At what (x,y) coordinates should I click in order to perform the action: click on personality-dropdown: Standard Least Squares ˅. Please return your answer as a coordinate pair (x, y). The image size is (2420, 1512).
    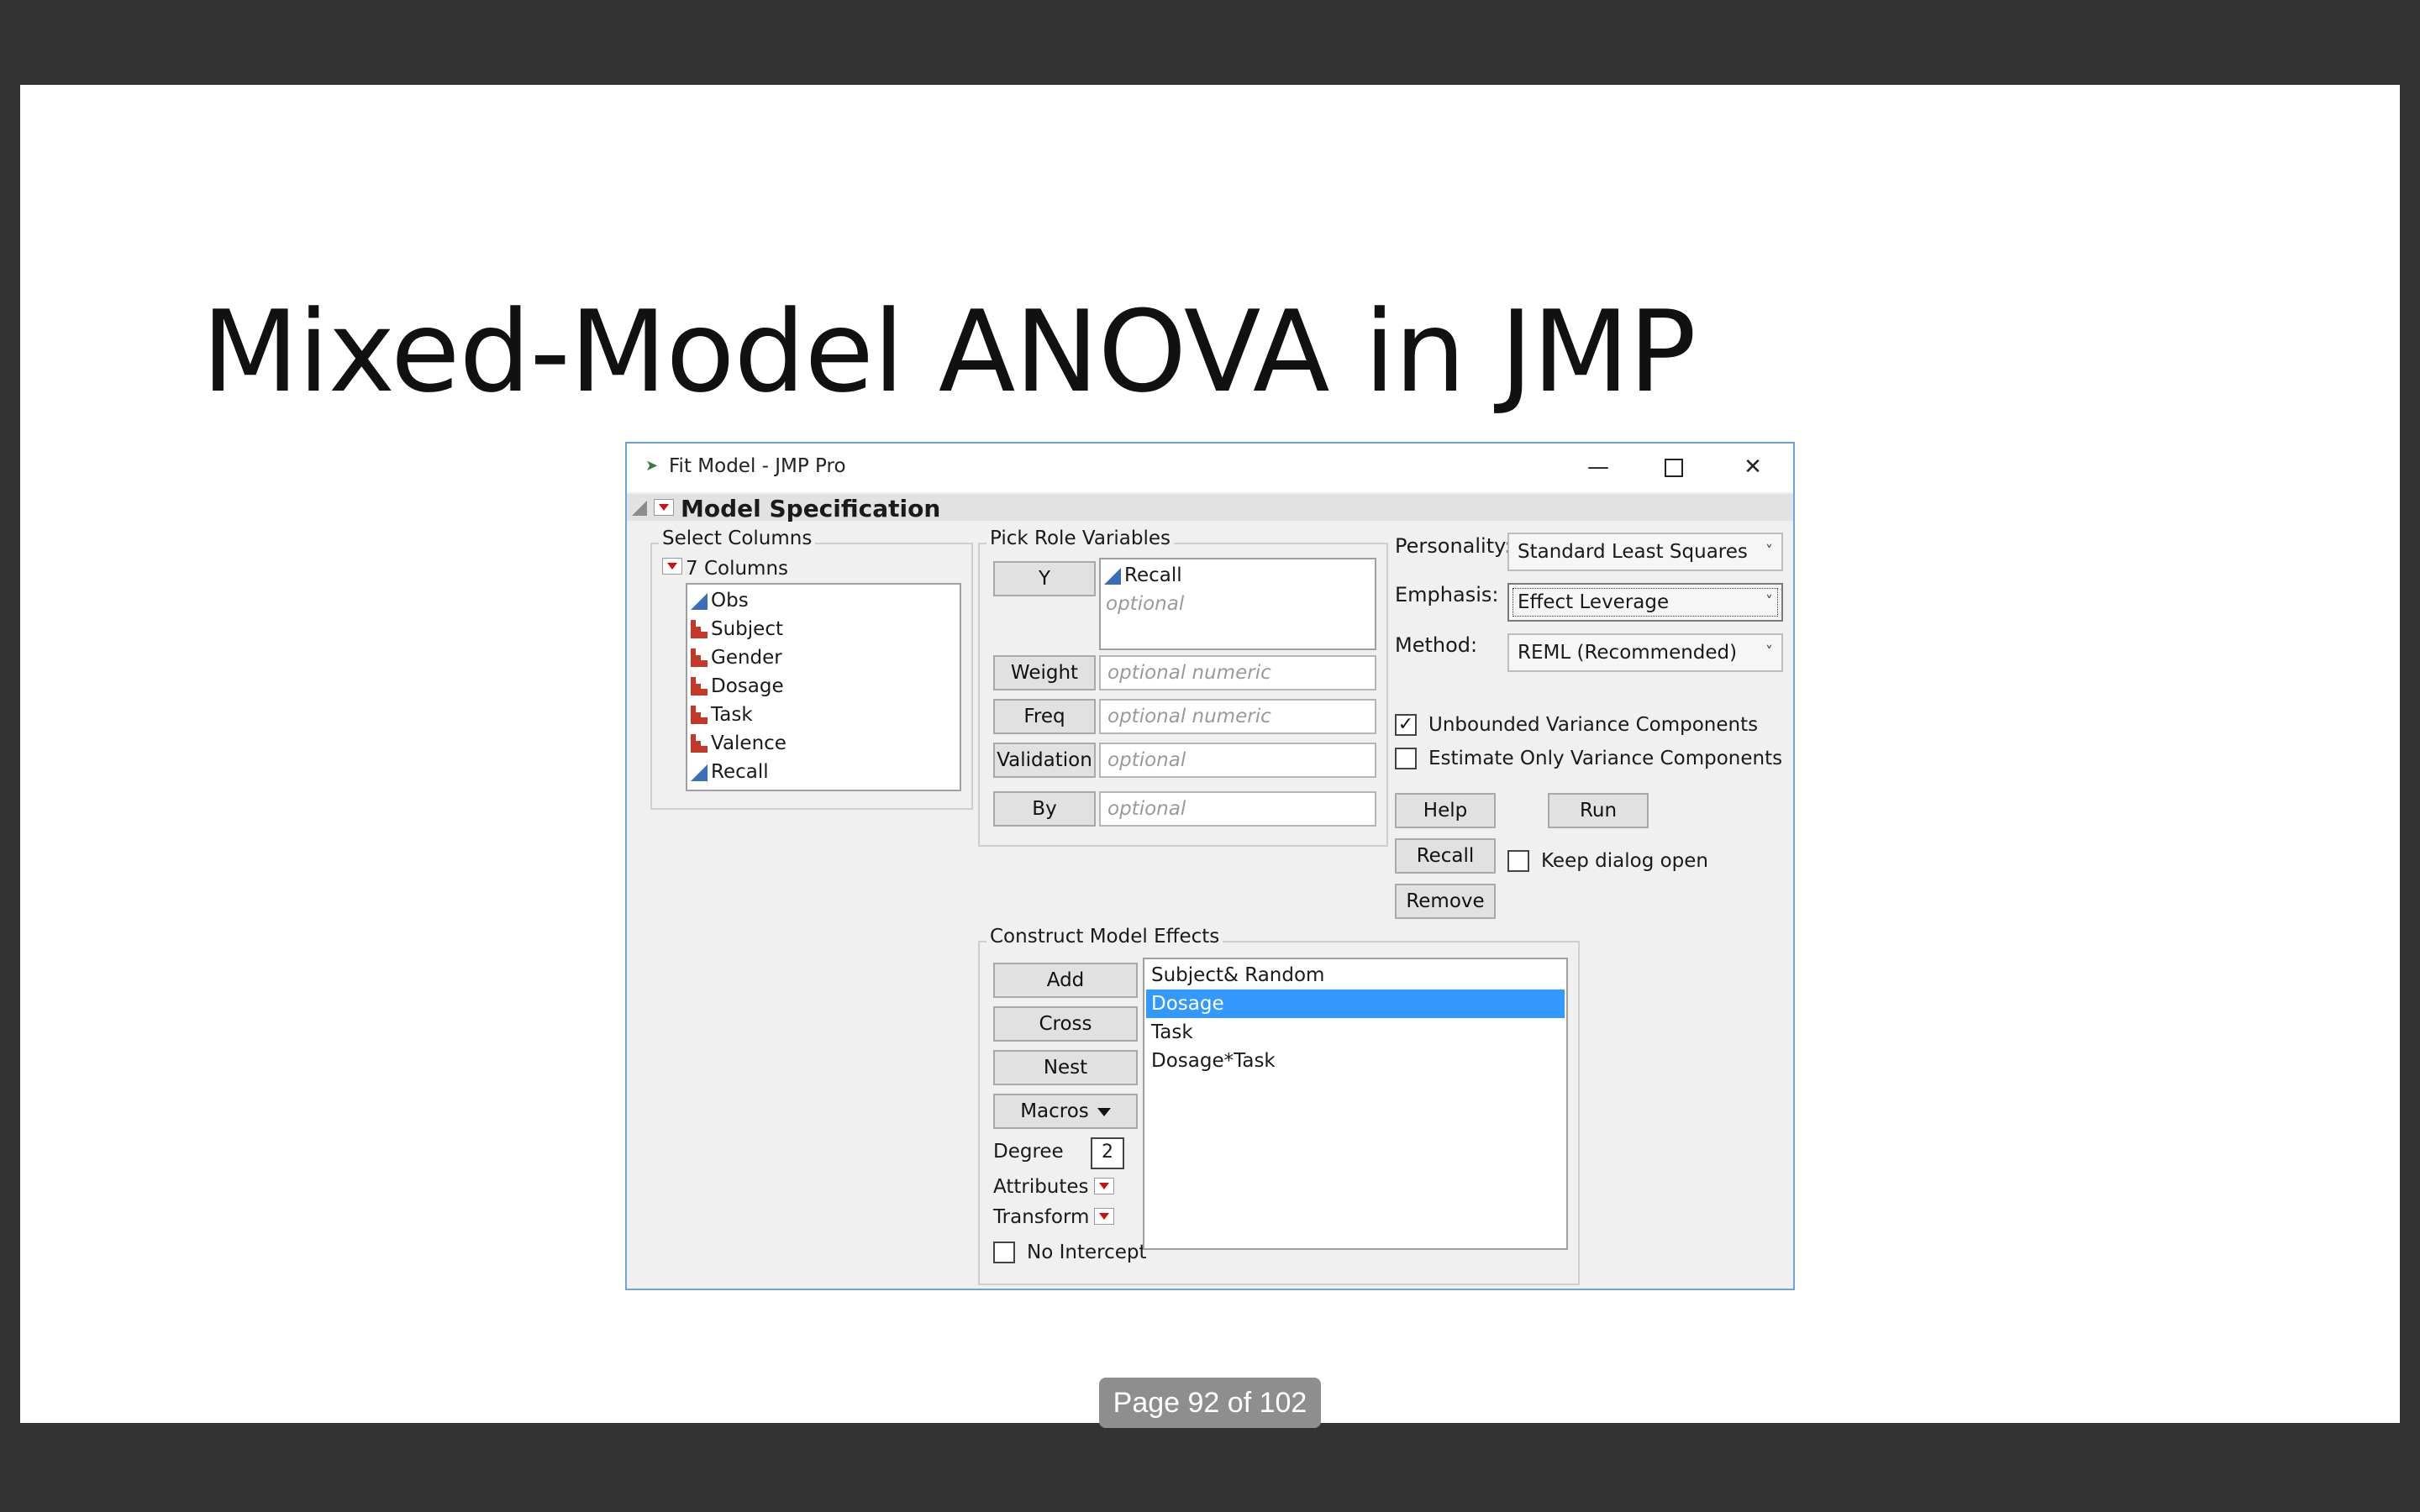
    Looking at the image, I should click on (1645, 552).